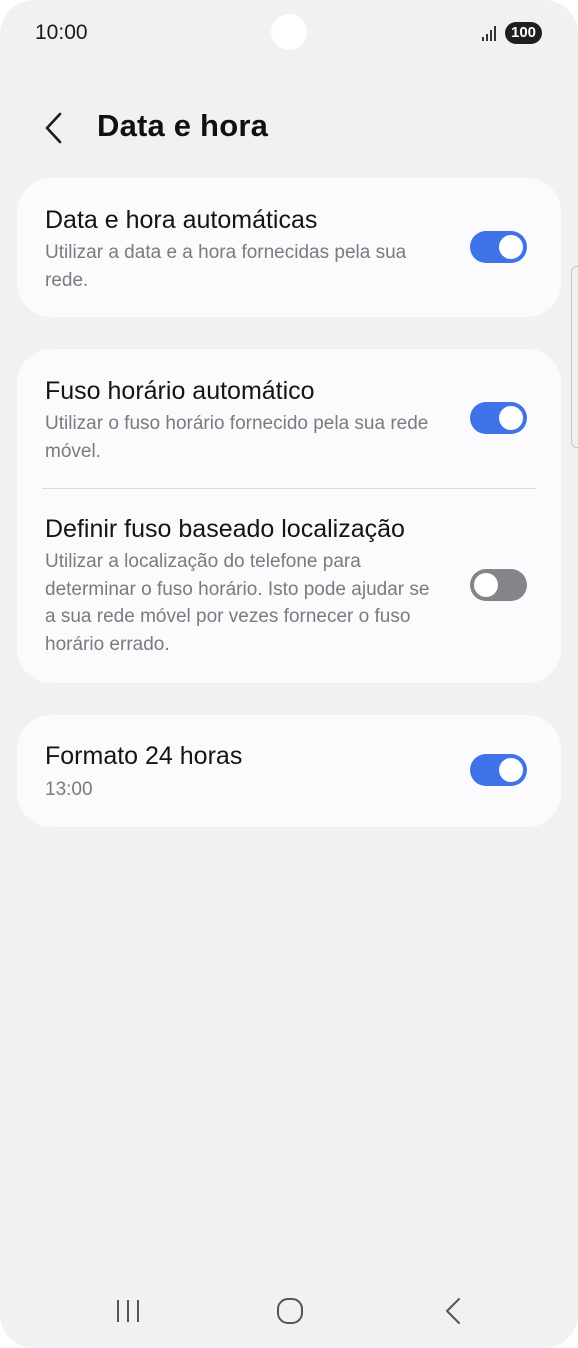  Describe the element at coordinates (498, 247) in the screenshot. I see `auto-datetime-toggle` at that location.